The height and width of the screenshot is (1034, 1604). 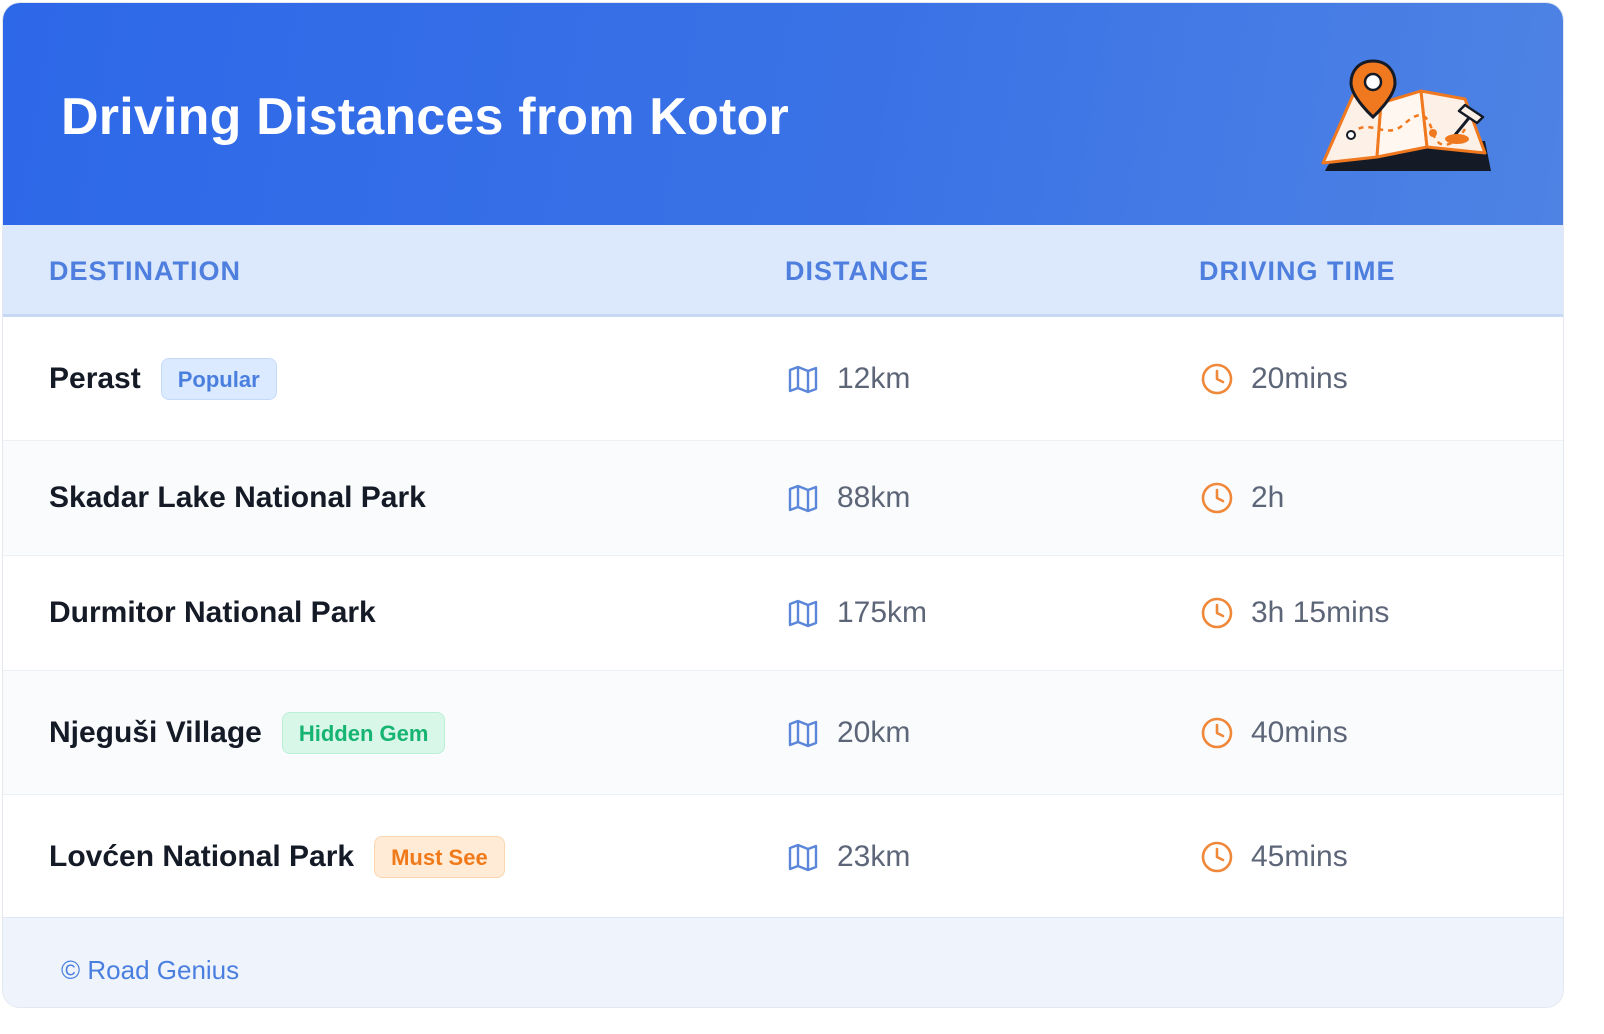 I want to click on distance-cell: 23km, so click(x=847, y=856).